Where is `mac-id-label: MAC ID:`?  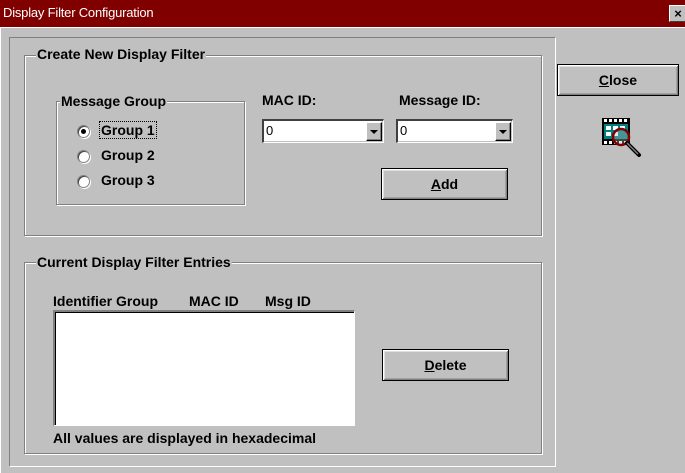
mac-id-label: MAC ID: is located at coordinates (289, 100).